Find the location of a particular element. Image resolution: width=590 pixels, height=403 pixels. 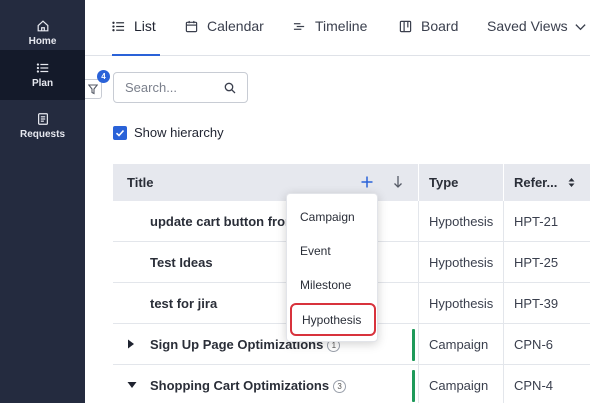

saved-views-dropdown: Saved Views is located at coordinates (537, 37).